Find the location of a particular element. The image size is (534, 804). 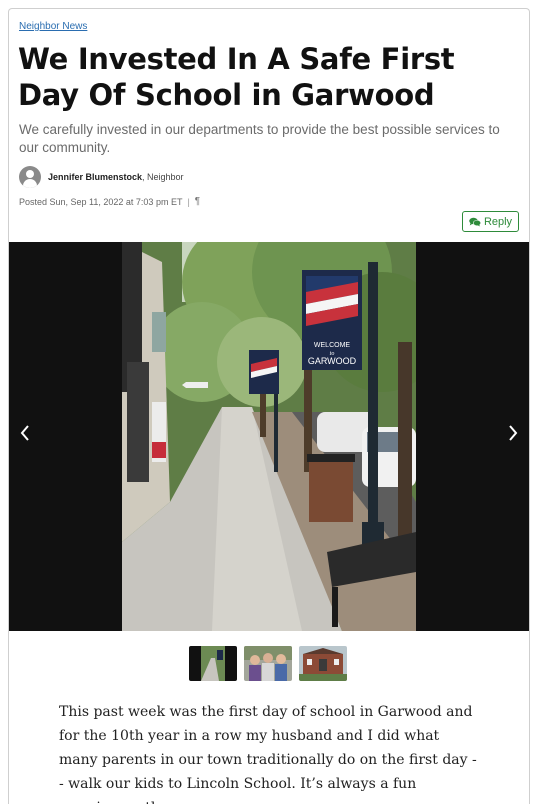

thumbnail-building is located at coordinates (323, 663).